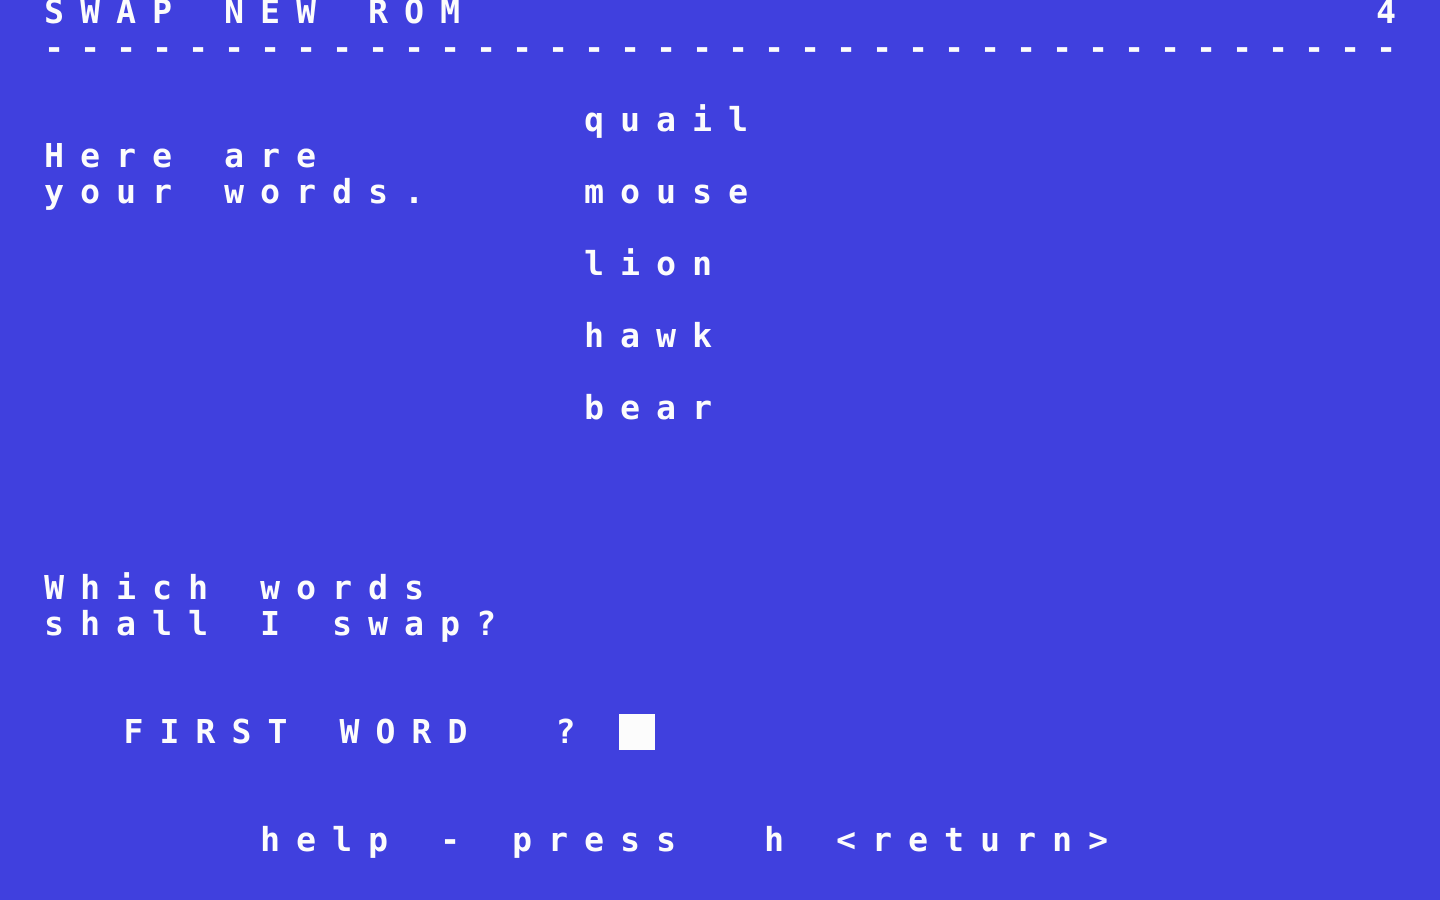  Describe the element at coordinates (594, 192) in the screenshot. I see `glyph: m` at that location.